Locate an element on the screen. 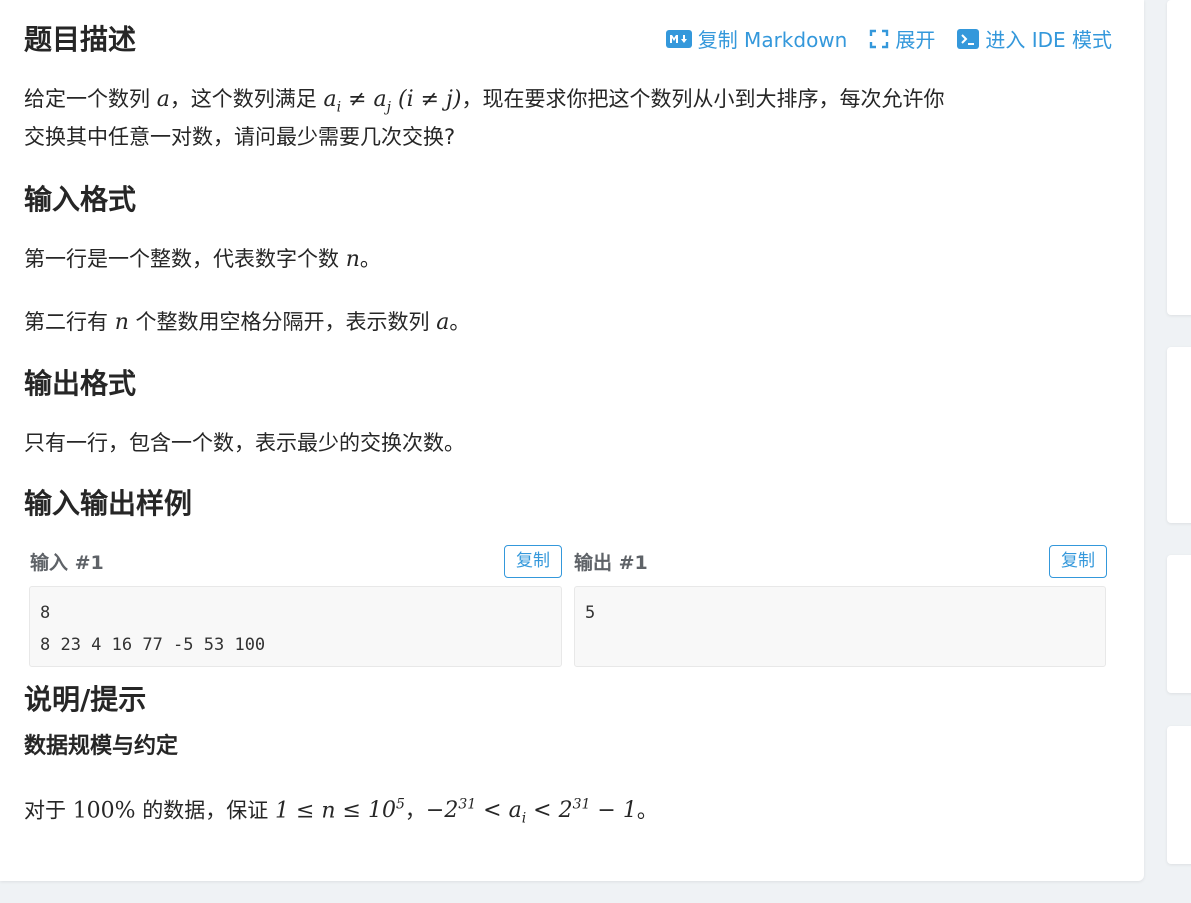  math-n-range: 1 ≤ n ≤ 105 is located at coordinates (339, 810).